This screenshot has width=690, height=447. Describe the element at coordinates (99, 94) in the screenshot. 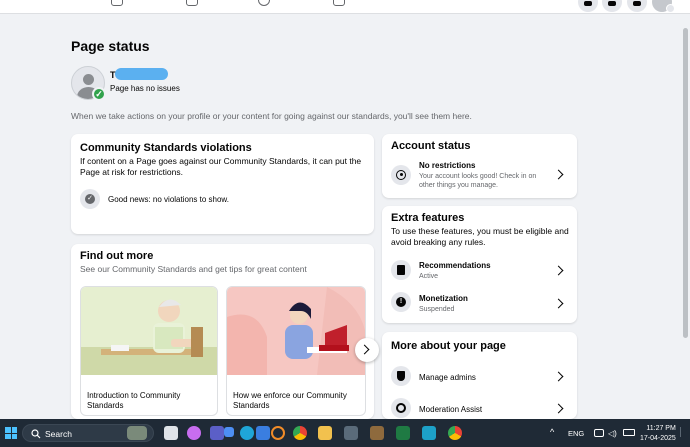

I see `check-icon: ✓` at that location.